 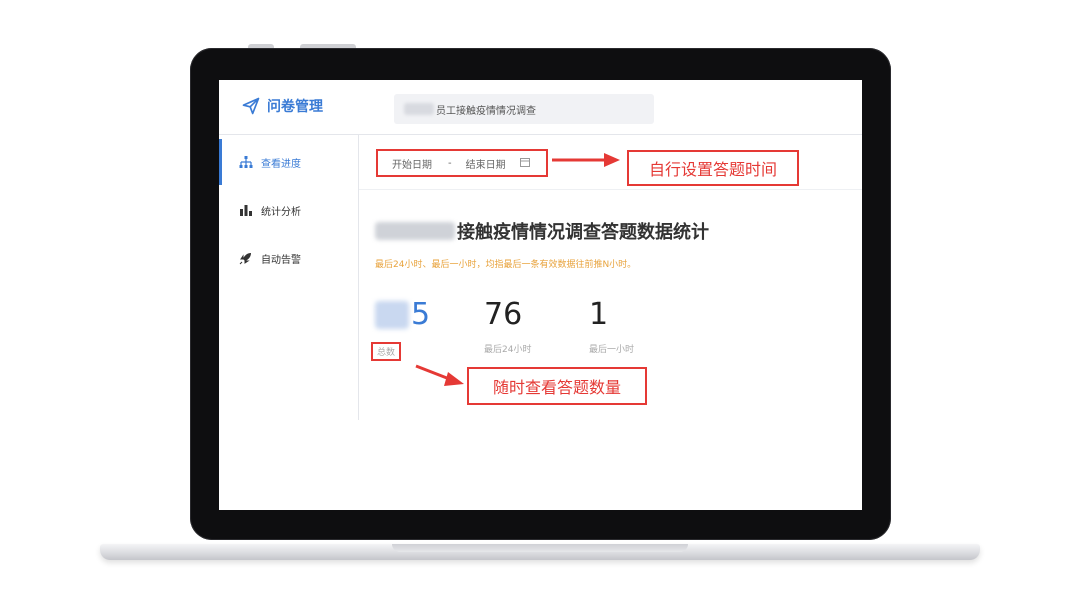 I want to click on date-callout: 自行设置答题时间, so click(x=713, y=168).